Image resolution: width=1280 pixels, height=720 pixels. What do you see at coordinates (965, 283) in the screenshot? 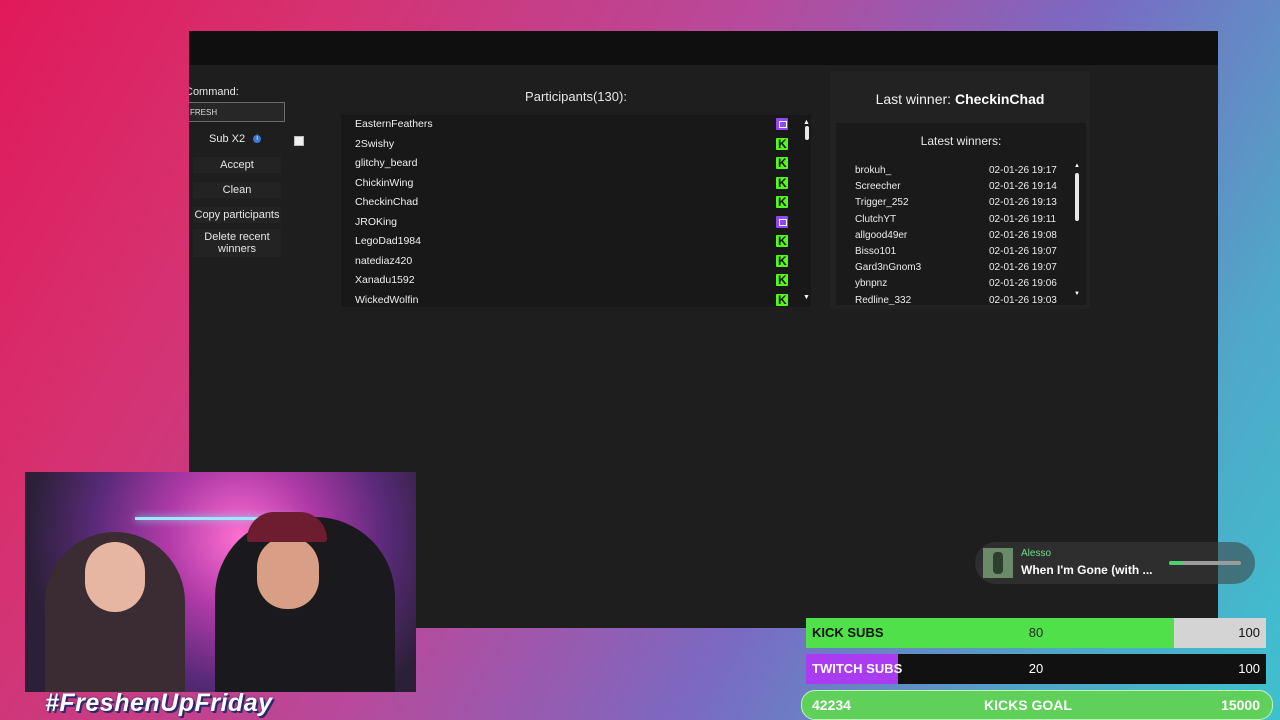
I see `winner-row: ybnpnz 02-01-26 19:06` at bounding box center [965, 283].